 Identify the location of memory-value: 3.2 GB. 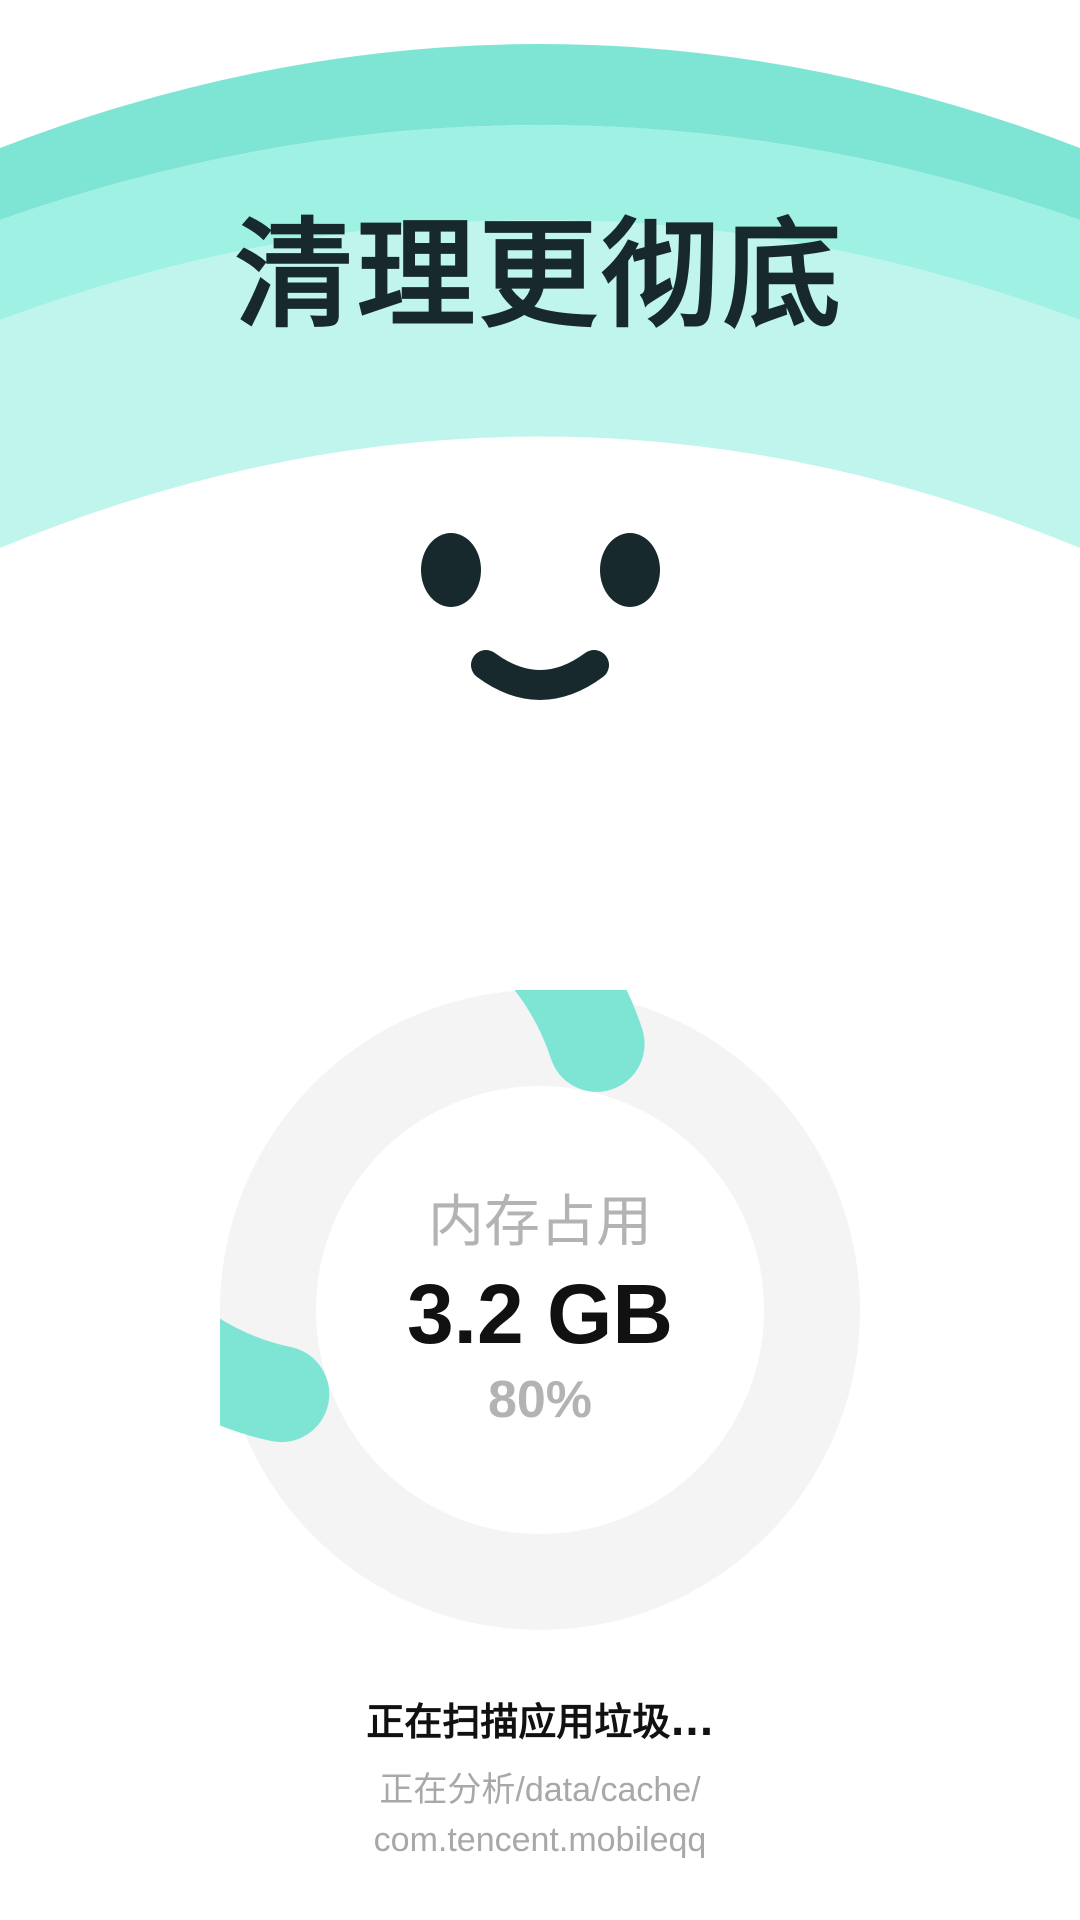
(540, 1314).